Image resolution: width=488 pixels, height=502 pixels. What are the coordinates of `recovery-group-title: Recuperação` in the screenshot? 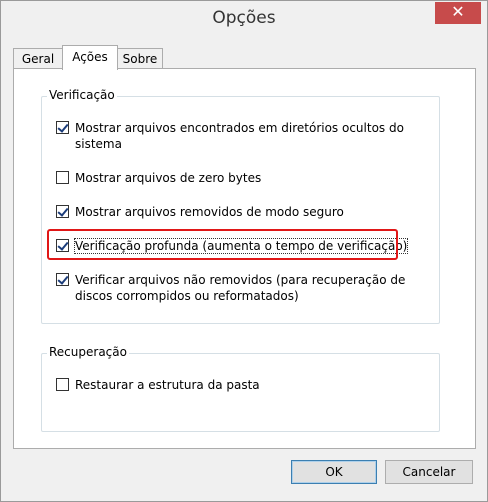 It's located at (88, 352).